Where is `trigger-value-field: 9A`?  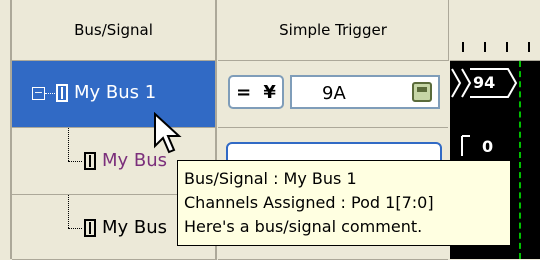
trigger-value-field: 9A is located at coordinates (365, 92).